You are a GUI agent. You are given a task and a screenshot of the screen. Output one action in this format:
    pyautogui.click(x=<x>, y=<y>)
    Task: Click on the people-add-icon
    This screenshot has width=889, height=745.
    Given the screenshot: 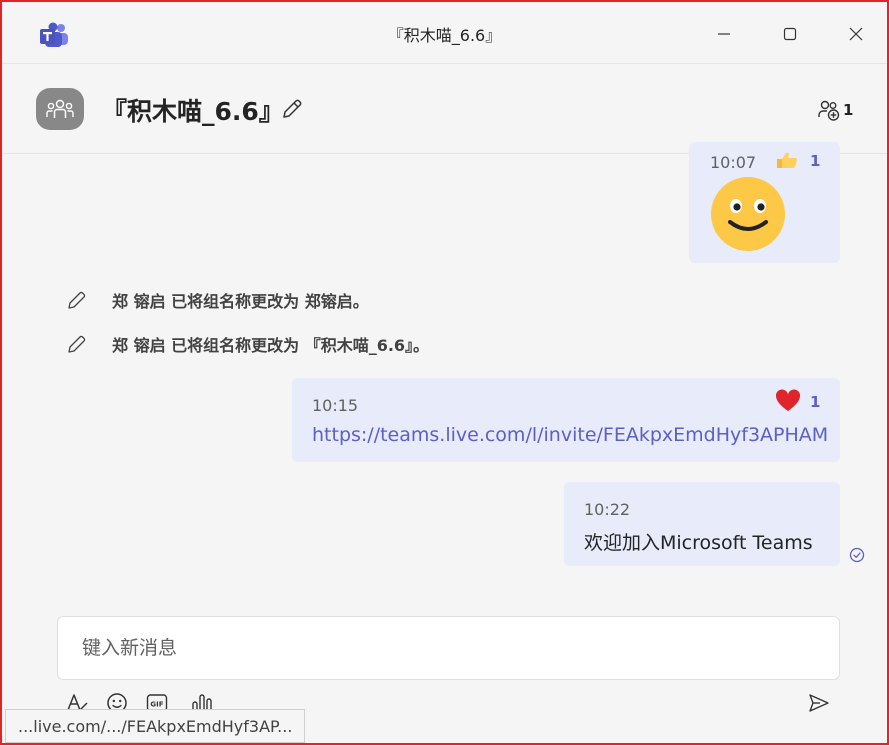 What is the action you would take?
    pyautogui.click(x=829, y=110)
    